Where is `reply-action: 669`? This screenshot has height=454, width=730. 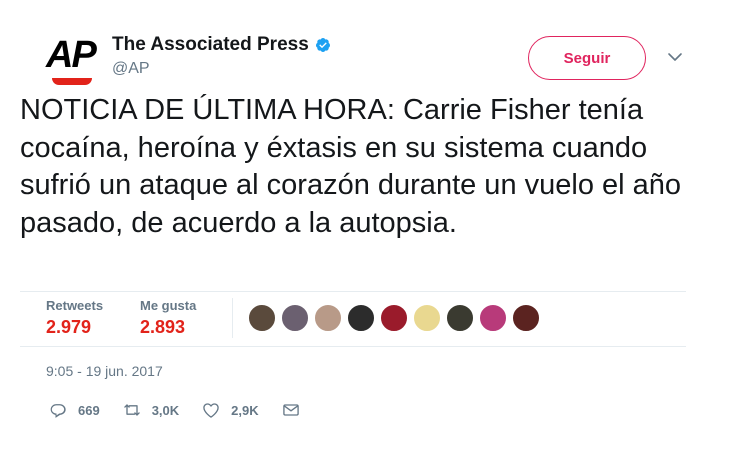
reply-action: 669 is located at coordinates (74, 410).